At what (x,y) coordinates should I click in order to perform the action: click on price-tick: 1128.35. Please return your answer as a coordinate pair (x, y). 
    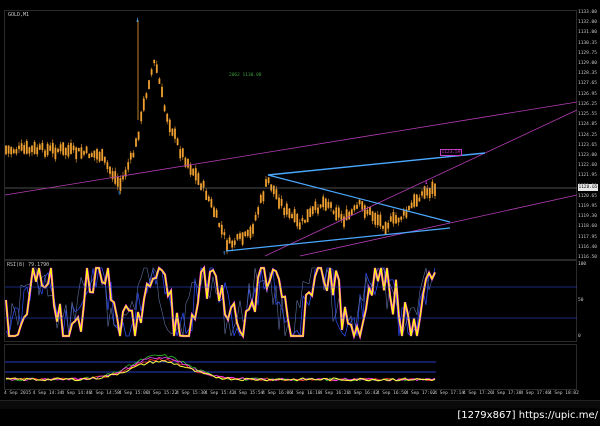
    Looking at the image, I should click on (587, 74).